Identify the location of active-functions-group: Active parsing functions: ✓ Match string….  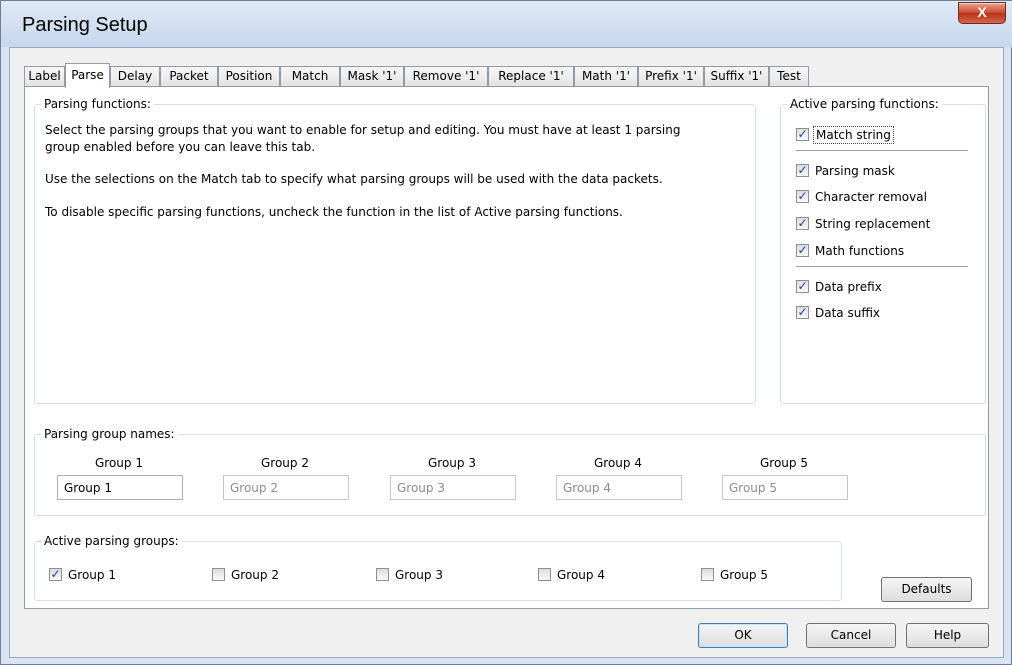
(883, 250).